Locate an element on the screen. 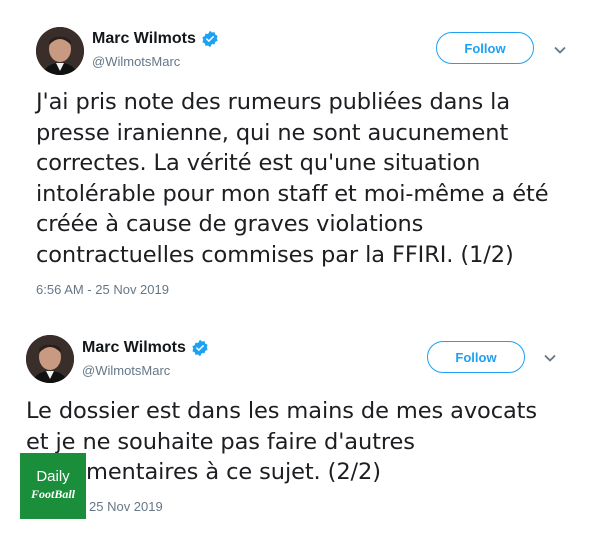 Image resolution: width=600 pixels, height=539 pixels. watermark-football-text: FootBall is located at coordinates (52, 494).